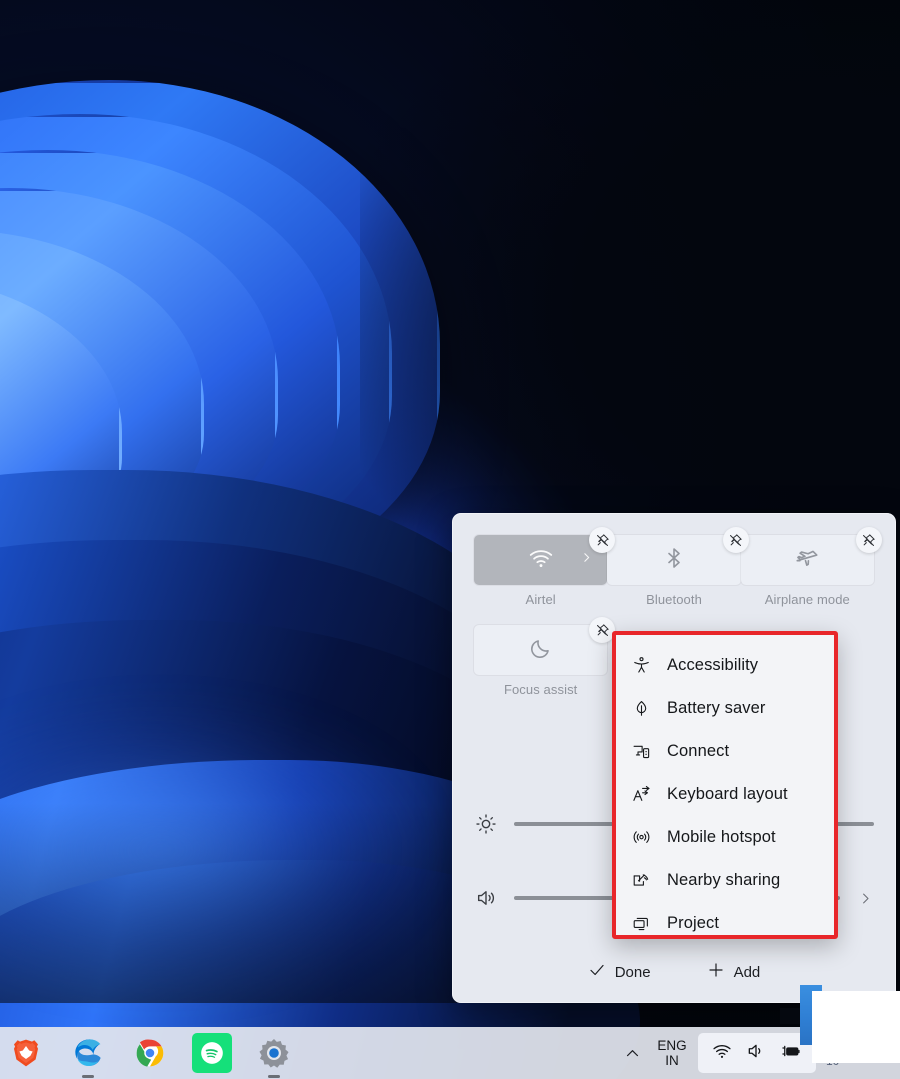  I want to click on taskbar: ENG IN, so click(450, 1053).